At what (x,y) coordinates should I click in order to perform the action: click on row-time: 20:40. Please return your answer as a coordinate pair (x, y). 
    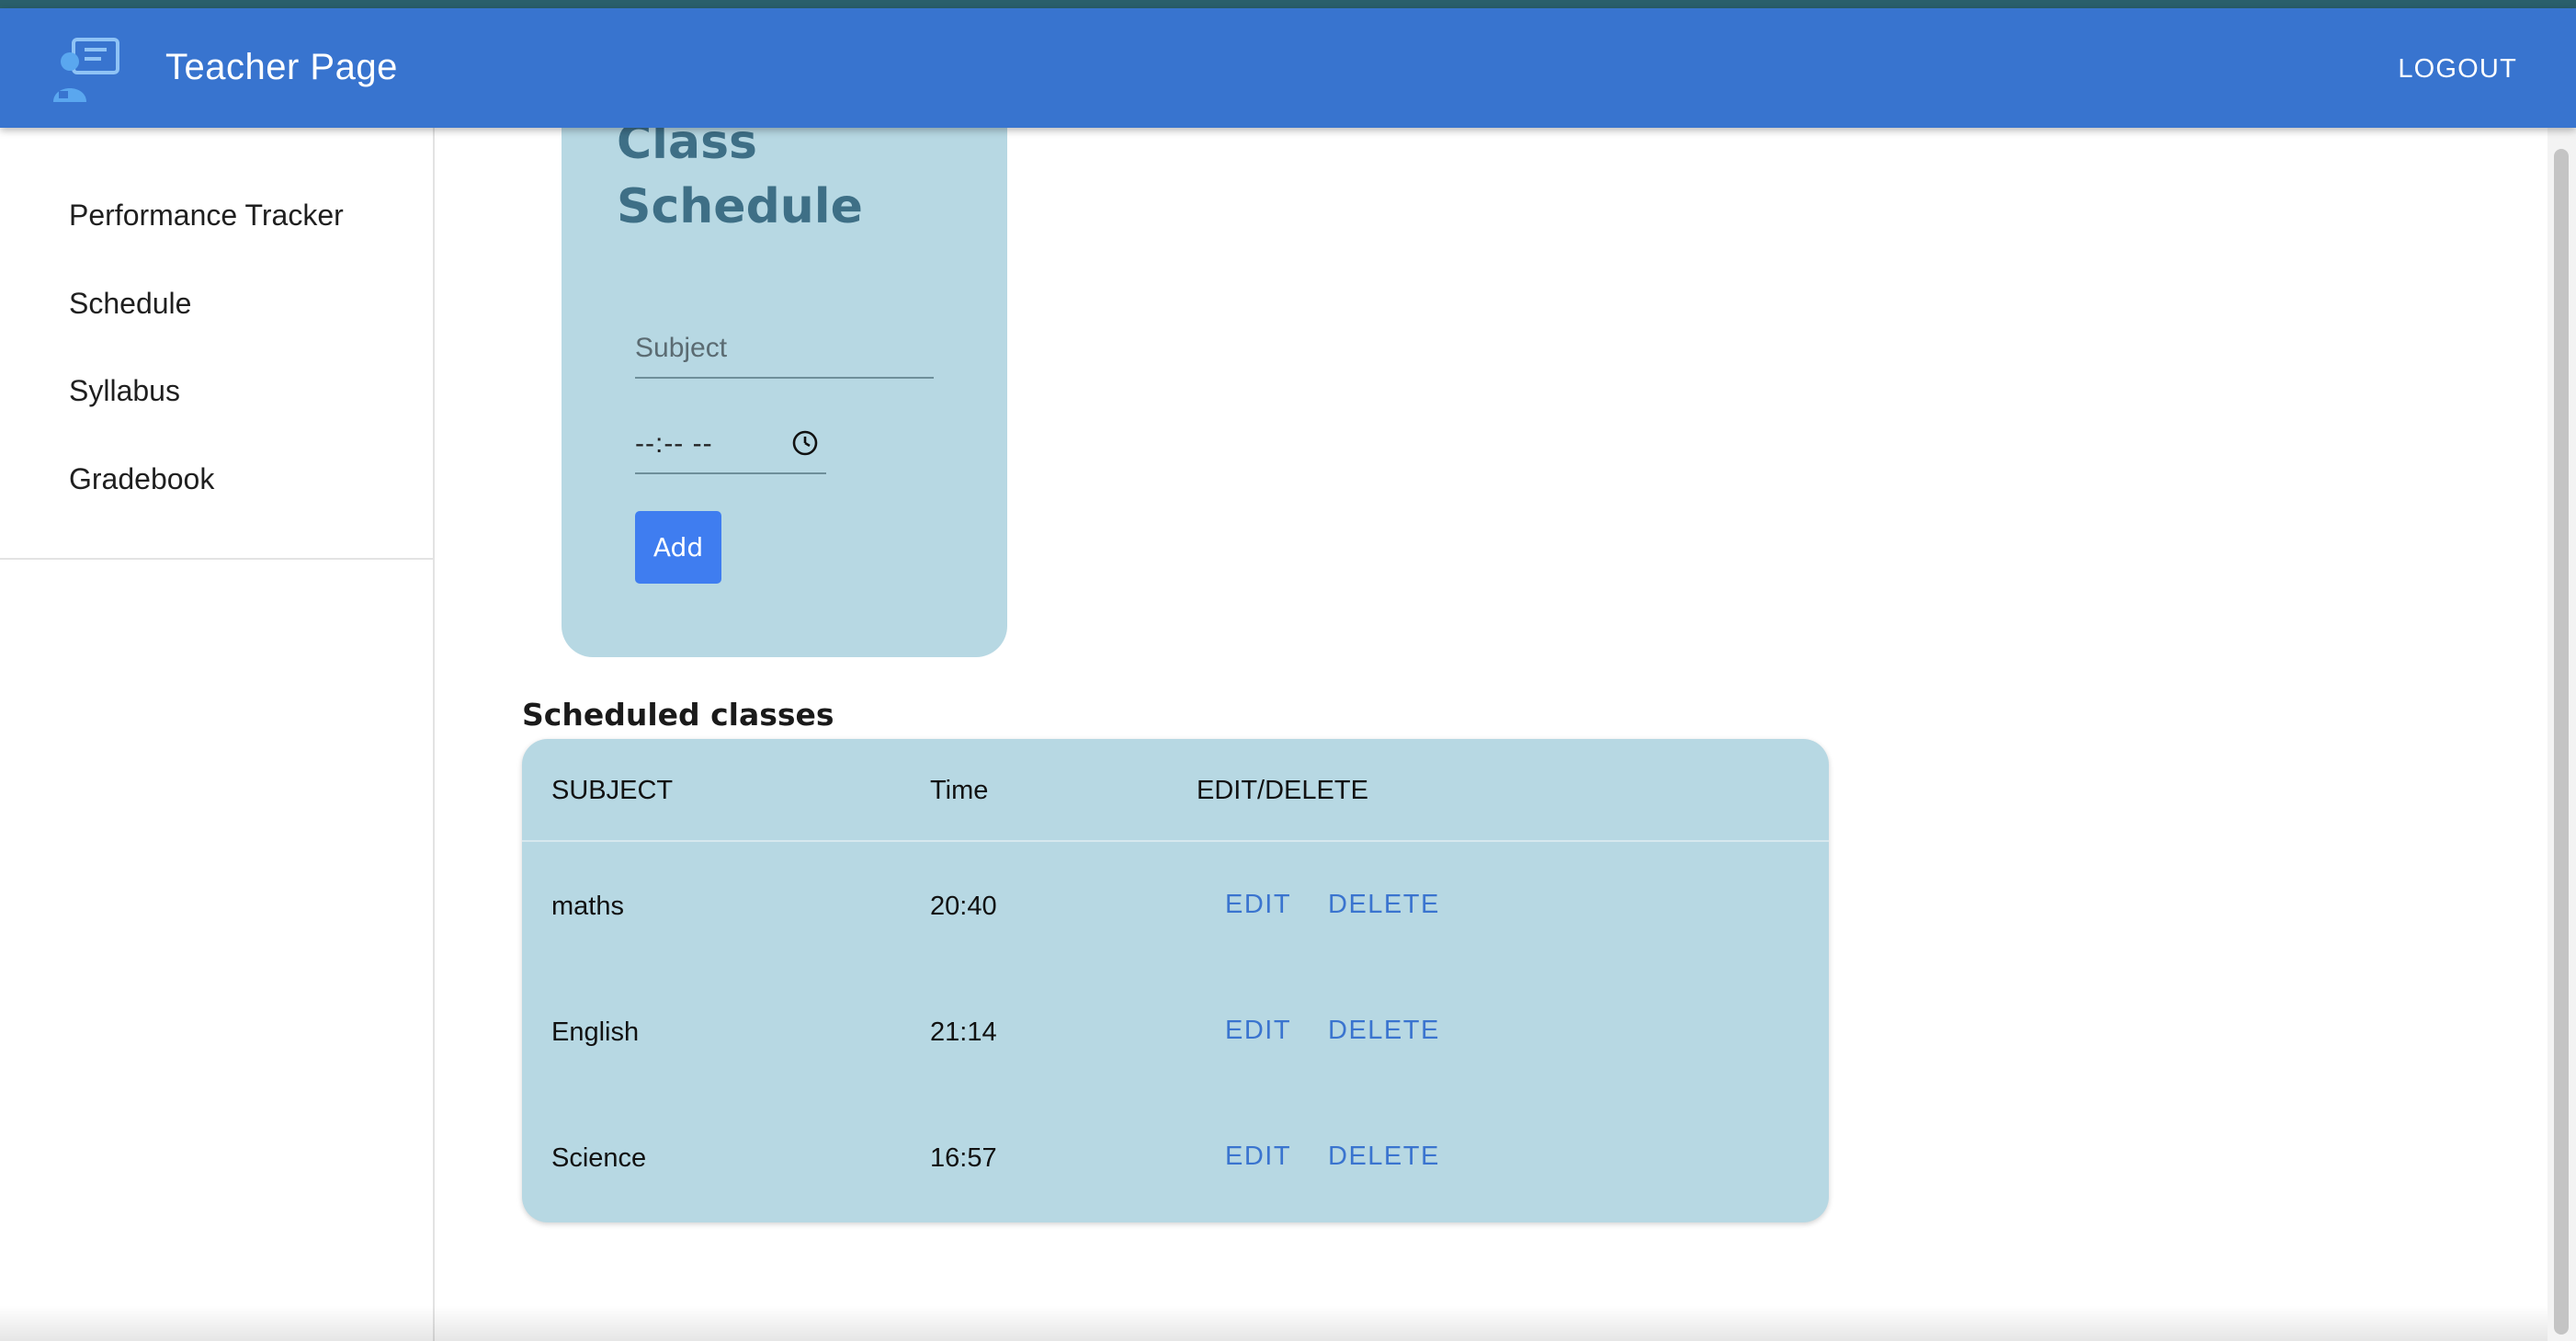
    Looking at the image, I should click on (963, 906).